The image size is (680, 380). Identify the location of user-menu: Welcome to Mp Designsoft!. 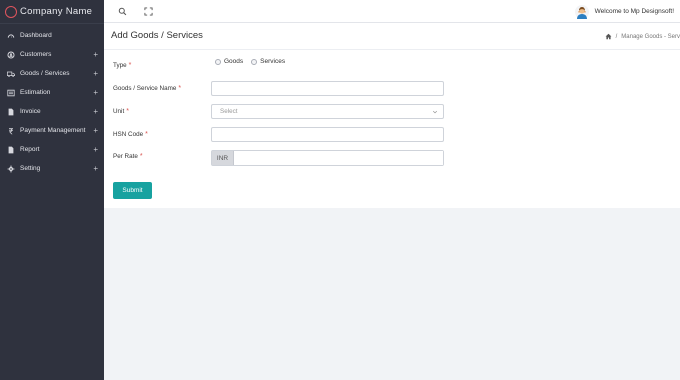
(624, 11).